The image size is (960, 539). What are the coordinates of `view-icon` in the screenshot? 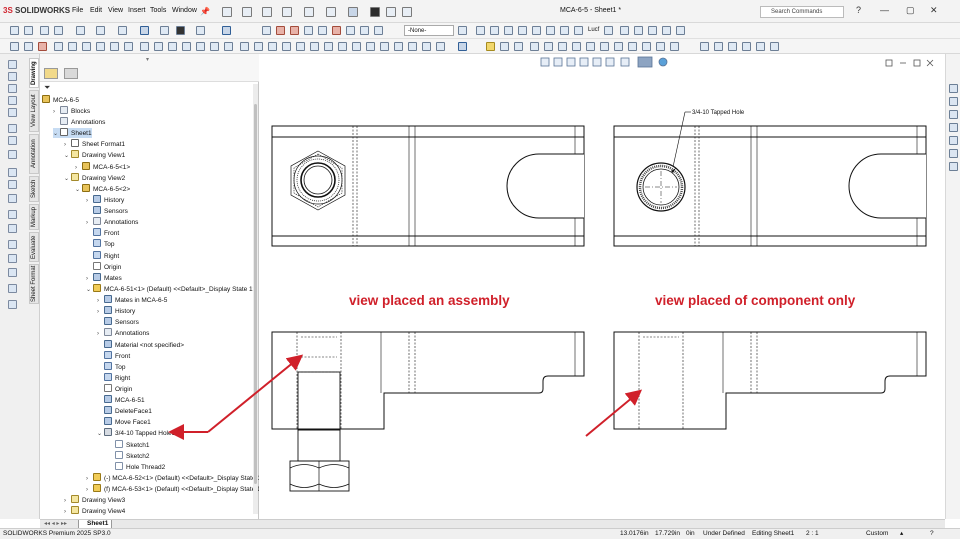 It's located at (12, 154).